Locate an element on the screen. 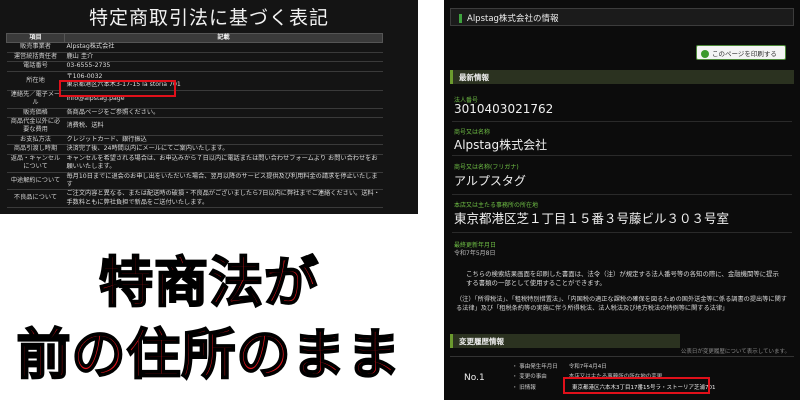 Image resolution: width=800 pixels, height=400 pixels. highlight-box-old-registered-address is located at coordinates (636, 385).